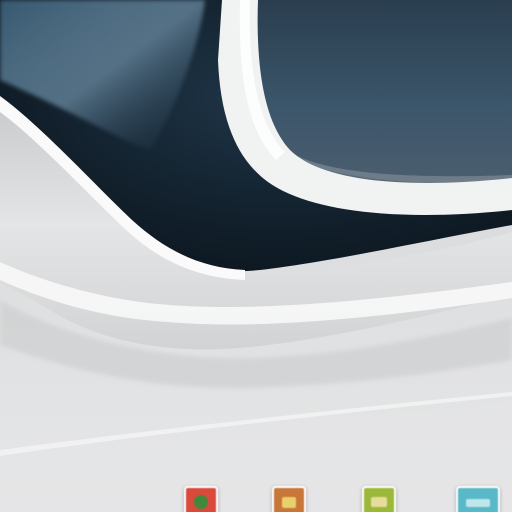 The width and height of the screenshot is (512, 512). What do you see at coordinates (379, 502) in the screenshot?
I see `folder-icon` at bounding box center [379, 502].